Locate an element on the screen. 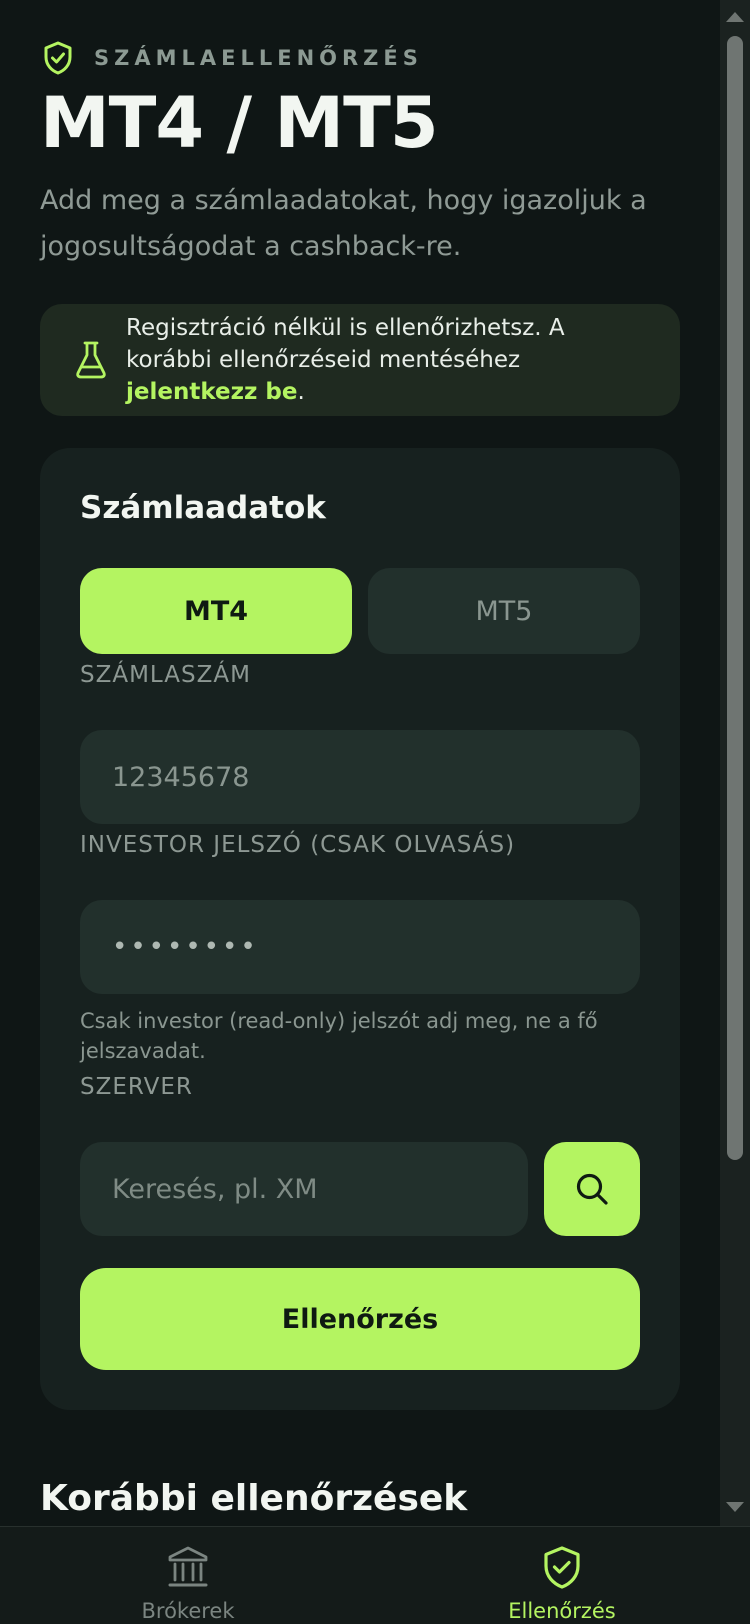 The height and width of the screenshot is (1624, 750). platform-mt4-button: MT4 is located at coordinates (216, 611).